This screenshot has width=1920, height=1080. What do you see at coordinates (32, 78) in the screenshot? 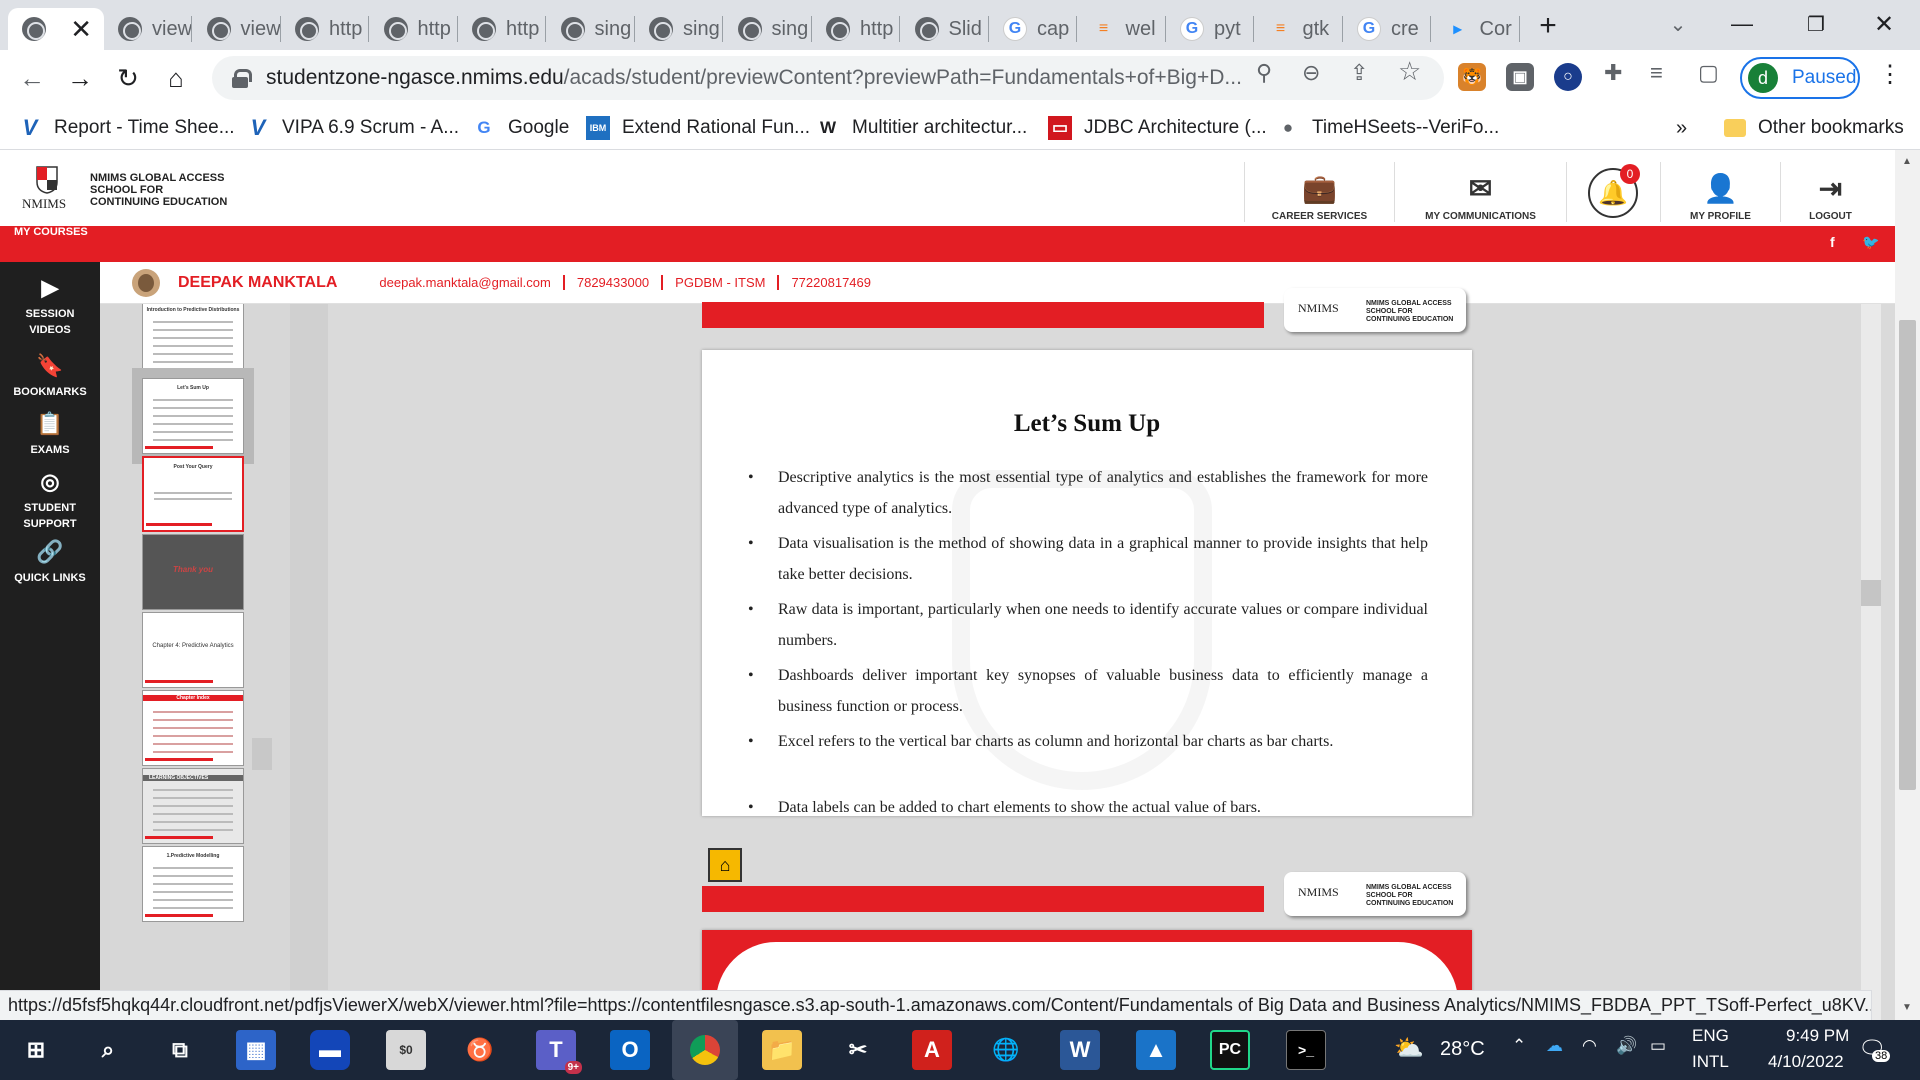
I see `back-button: ←` at bounding box center [32, 78].